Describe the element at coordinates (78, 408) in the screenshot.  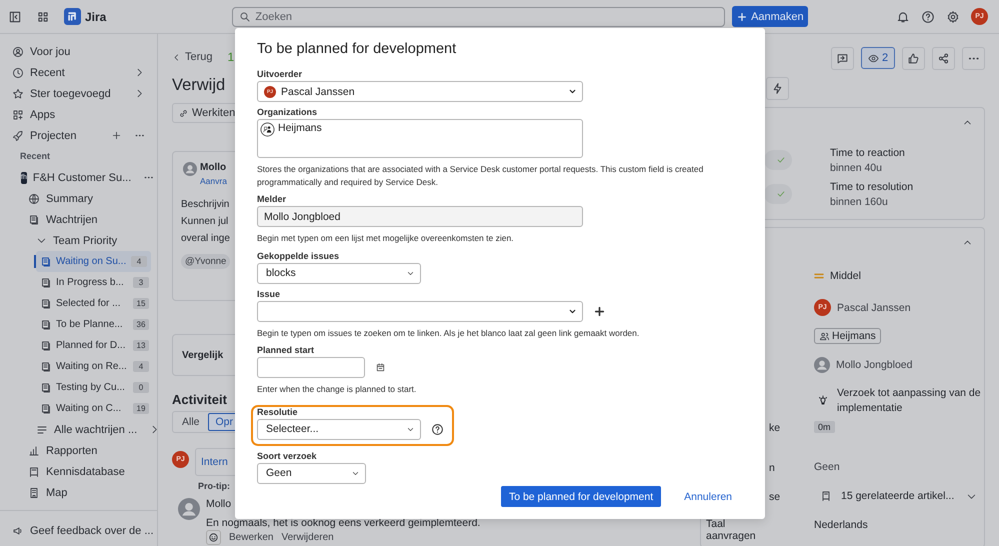
I see `queue-item: Waiting on C... 19` at that location.